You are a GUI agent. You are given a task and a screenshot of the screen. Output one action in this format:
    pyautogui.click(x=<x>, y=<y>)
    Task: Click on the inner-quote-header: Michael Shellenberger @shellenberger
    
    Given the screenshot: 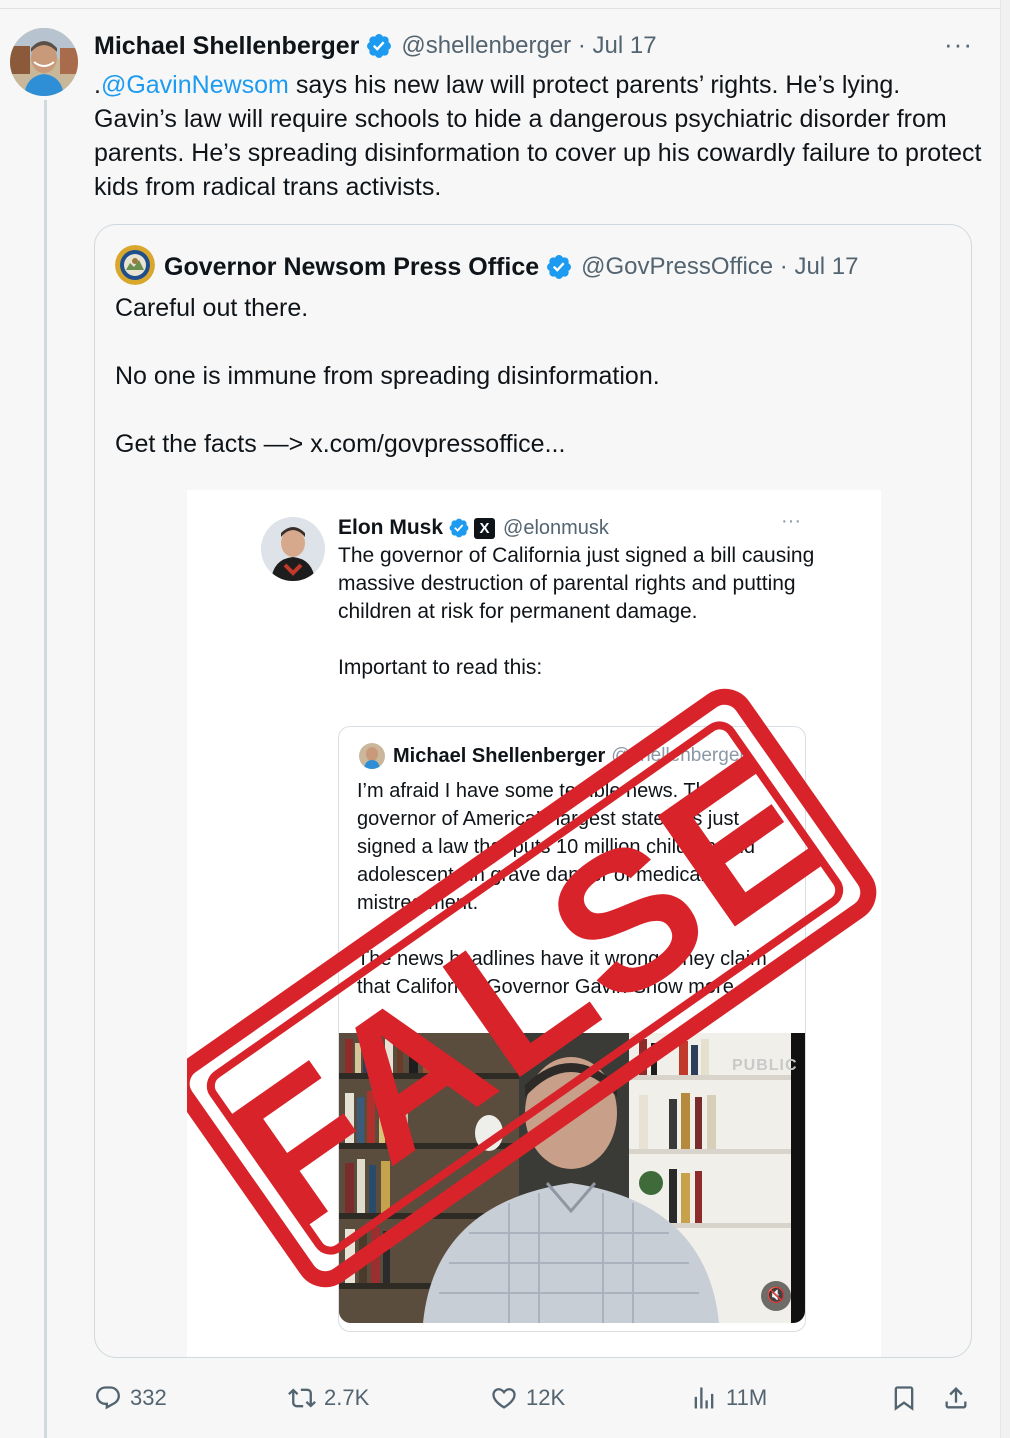 What is the action you would take?
    pyautogui.click(x=552, y=756)
    